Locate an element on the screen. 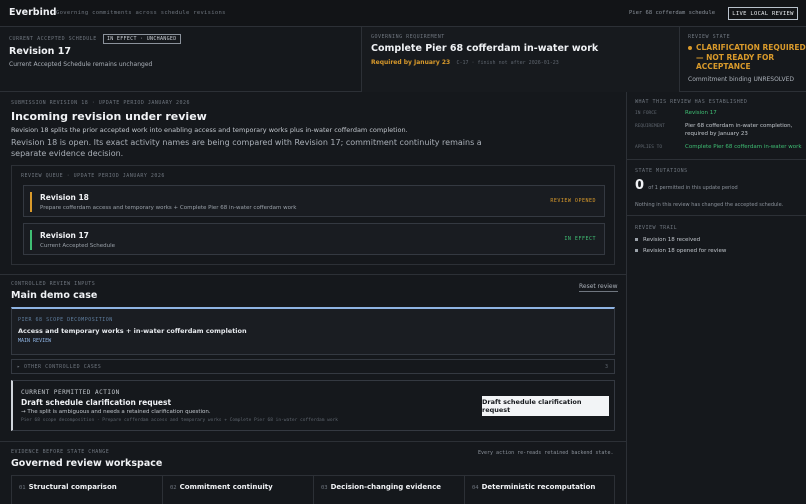  submission-status-2: separate evidence decision. is located at coordinates (67, 153).